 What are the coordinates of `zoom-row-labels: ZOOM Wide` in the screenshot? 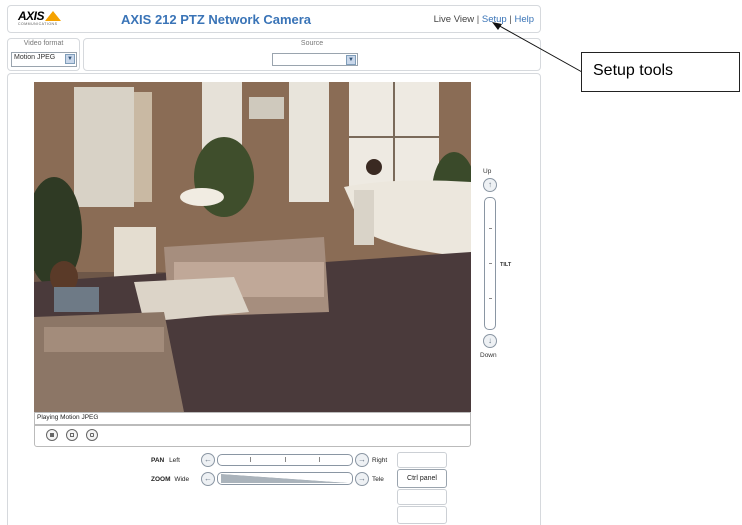 It's located at (170, 479).